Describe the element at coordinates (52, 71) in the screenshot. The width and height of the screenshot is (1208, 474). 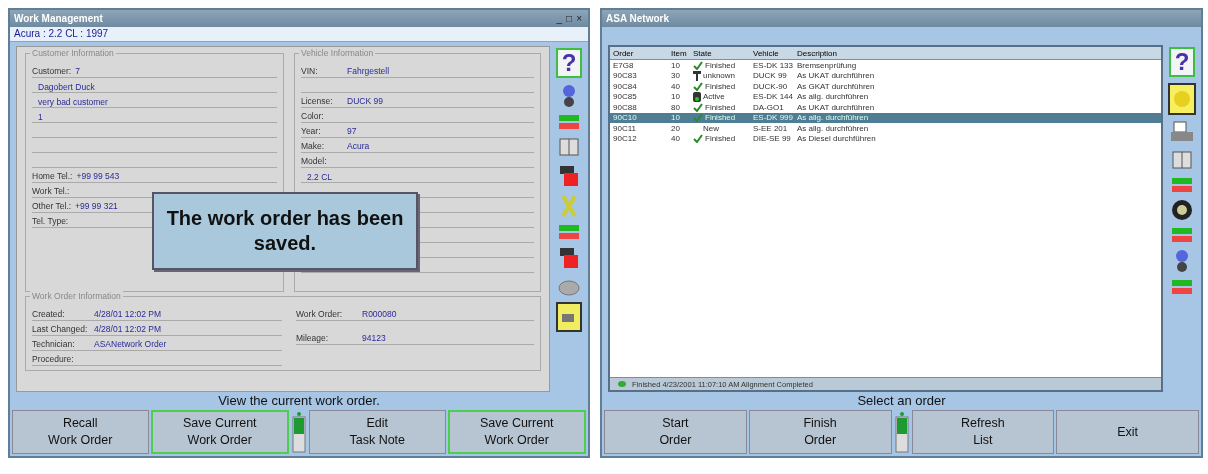
I see `field-label: Customer:` at that location.